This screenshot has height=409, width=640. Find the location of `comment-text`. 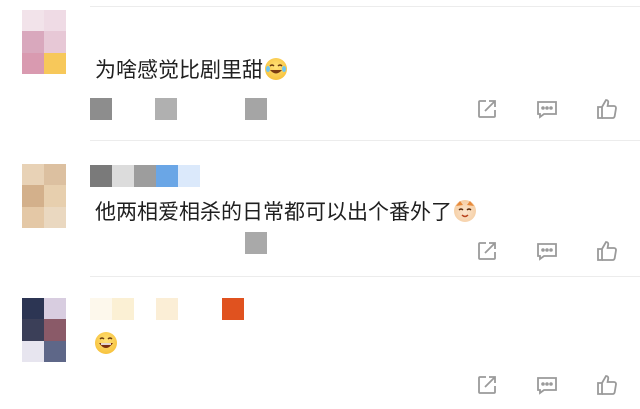

comment-text is located at coordinates (106, 343).